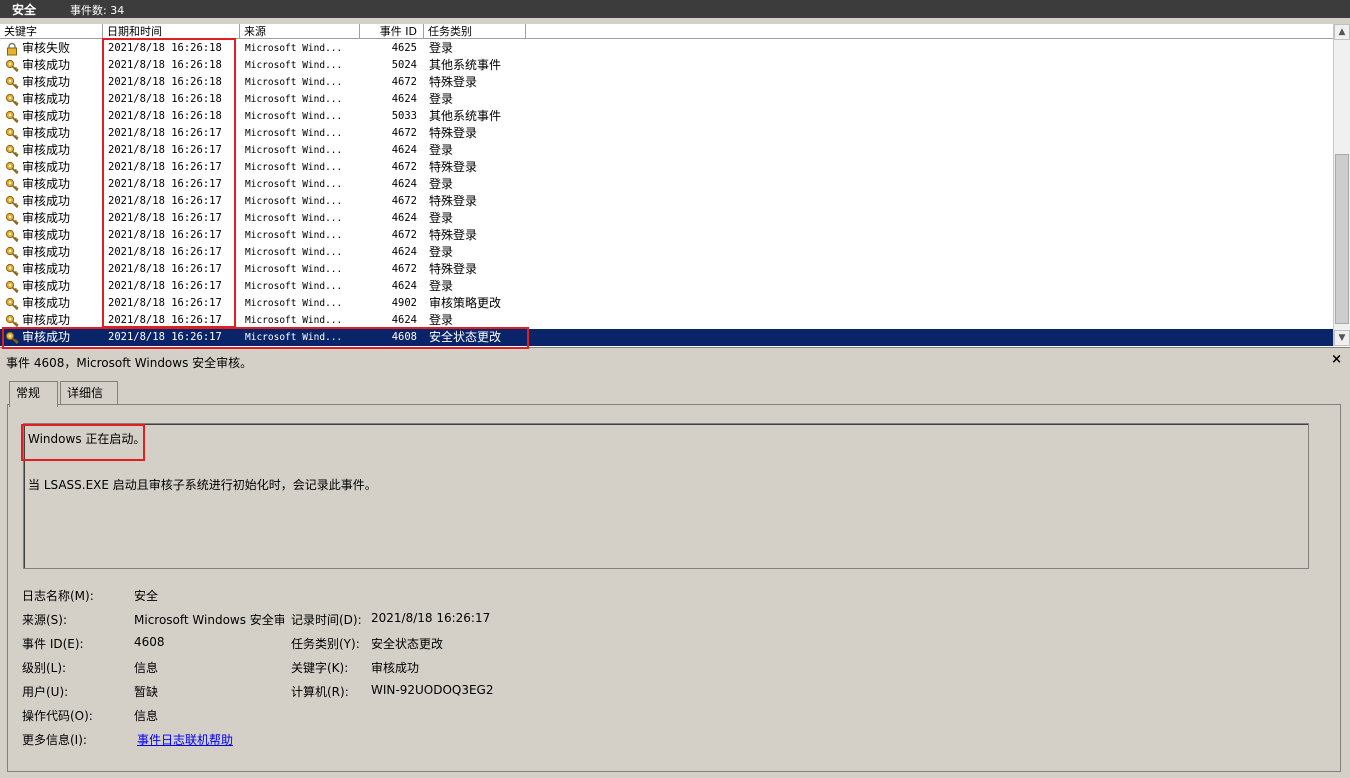  What do you see at coordinates (392, 31) in the screenshot?
I see `column-header-event-id: 事件 ID` at bounding box center [392, 31].